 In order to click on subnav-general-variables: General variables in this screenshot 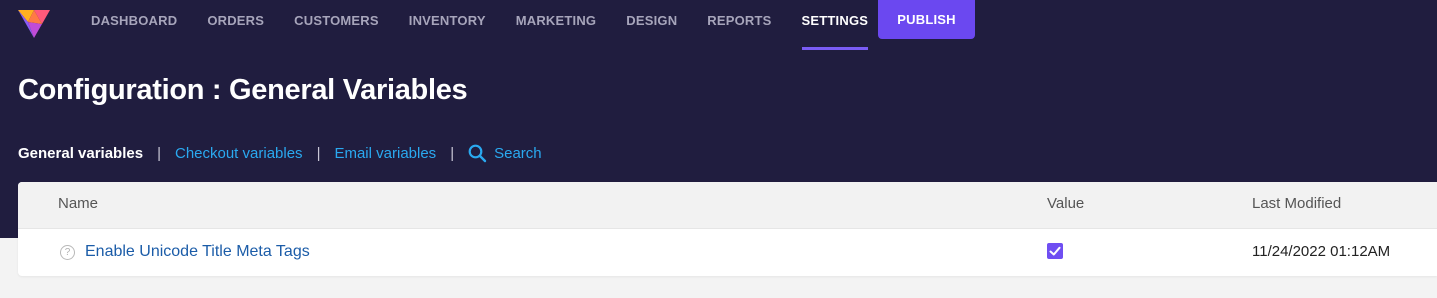, I will do `click(80, 153)`.